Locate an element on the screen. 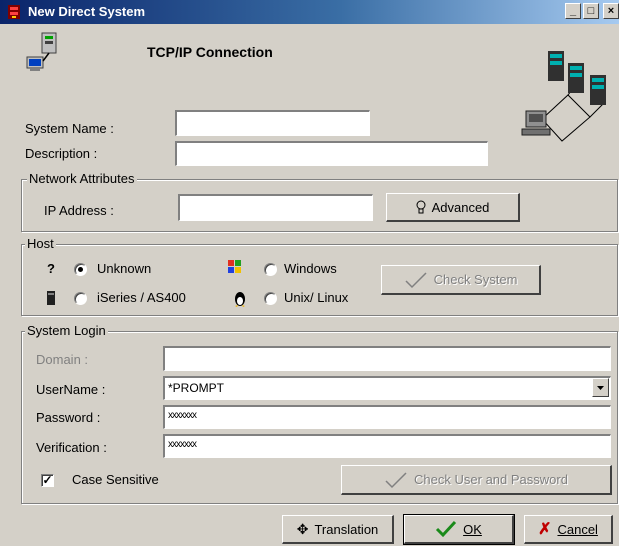  ip-address-label: IP Address : is located at coordinates (79, 210).